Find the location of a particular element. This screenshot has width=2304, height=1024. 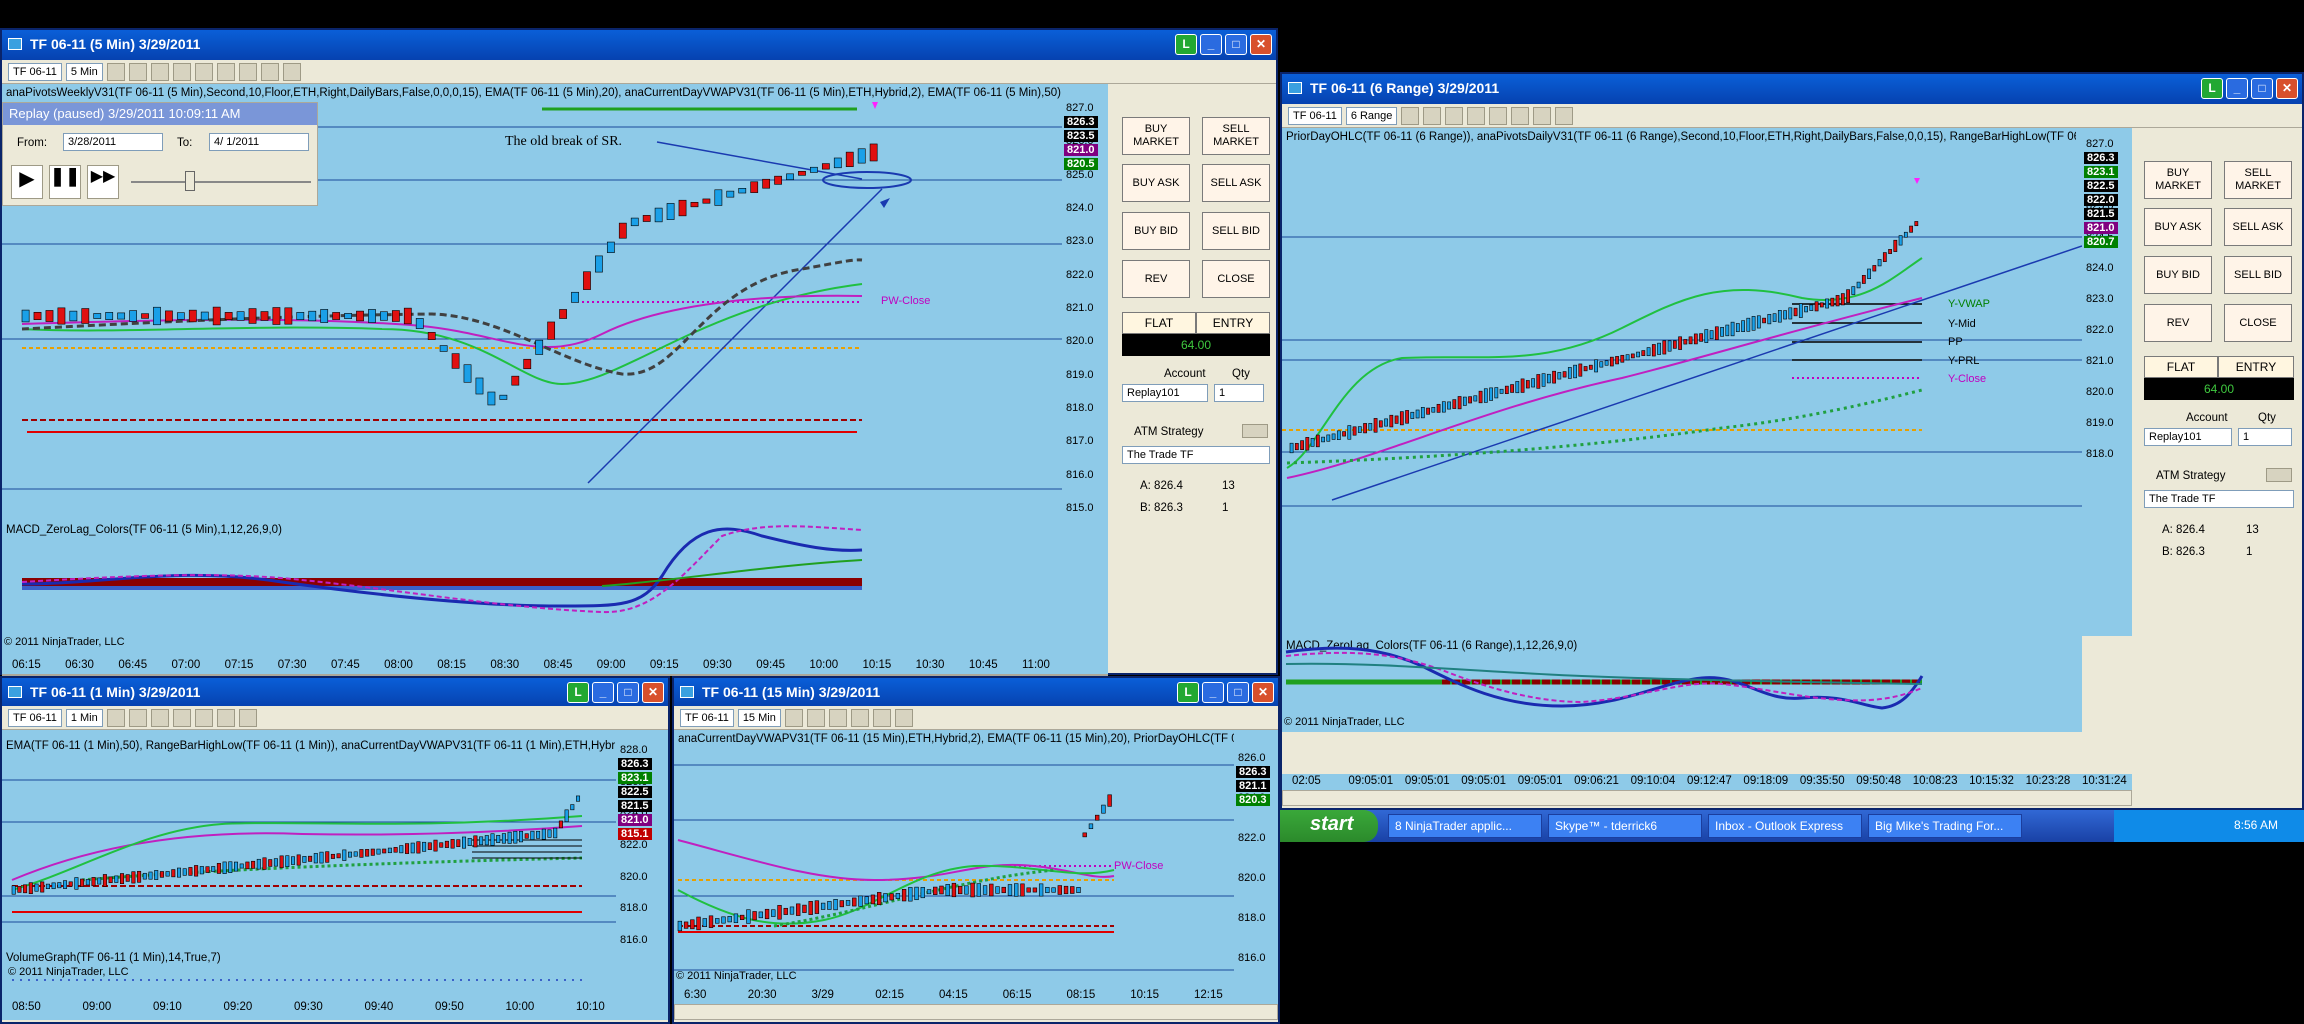

title-bar: TF 06-11 (6 Range) 3/29/2011 L _ □ ✕ is located at coordinates (1792, 89).